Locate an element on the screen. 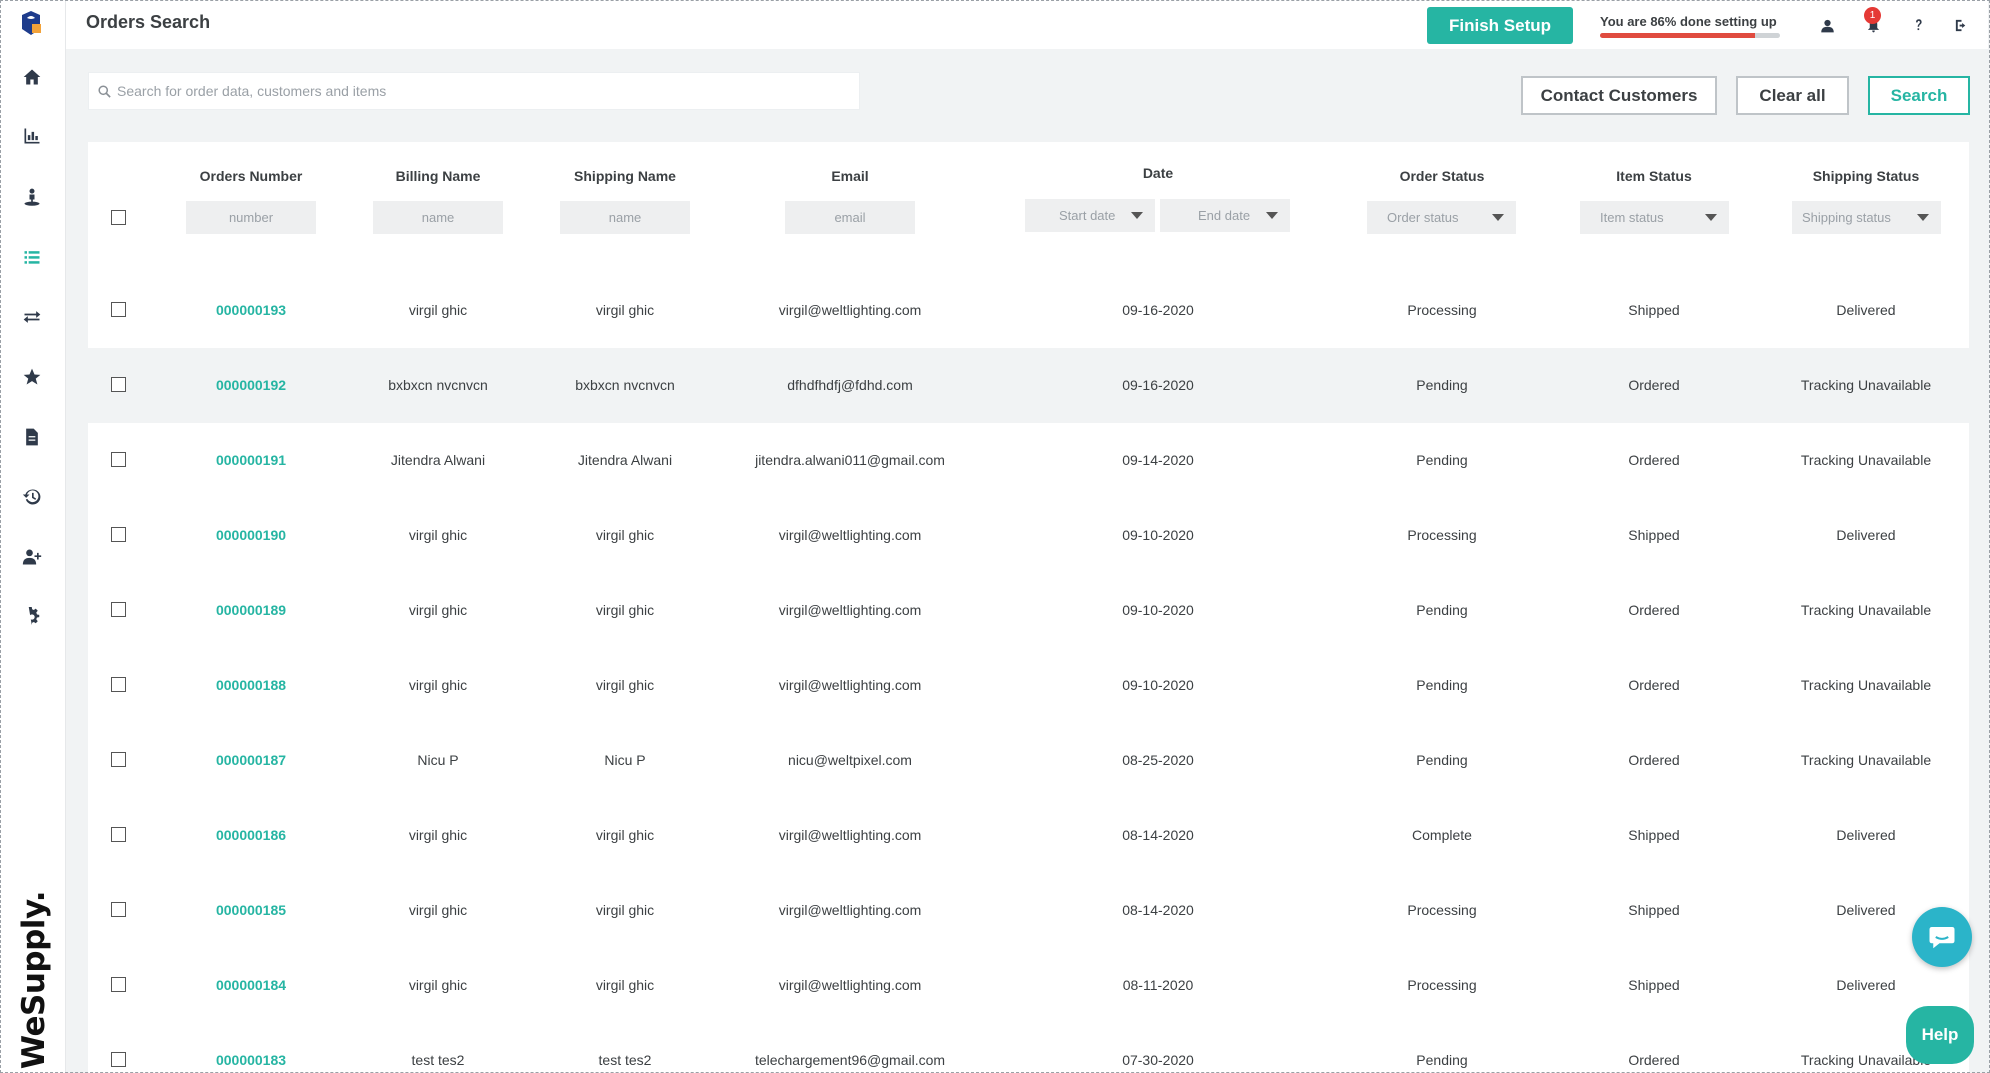 The width and height of the screenshot is (1990, 1073). date-cell: 07-30-2020 is located at coordinates (1158, 1060).